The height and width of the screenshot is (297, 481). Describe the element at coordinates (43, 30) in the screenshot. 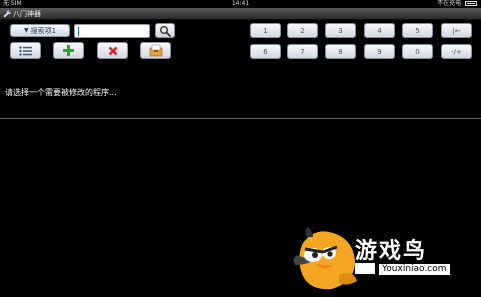

I see `search-scope-label: 搜索项1` at that location.